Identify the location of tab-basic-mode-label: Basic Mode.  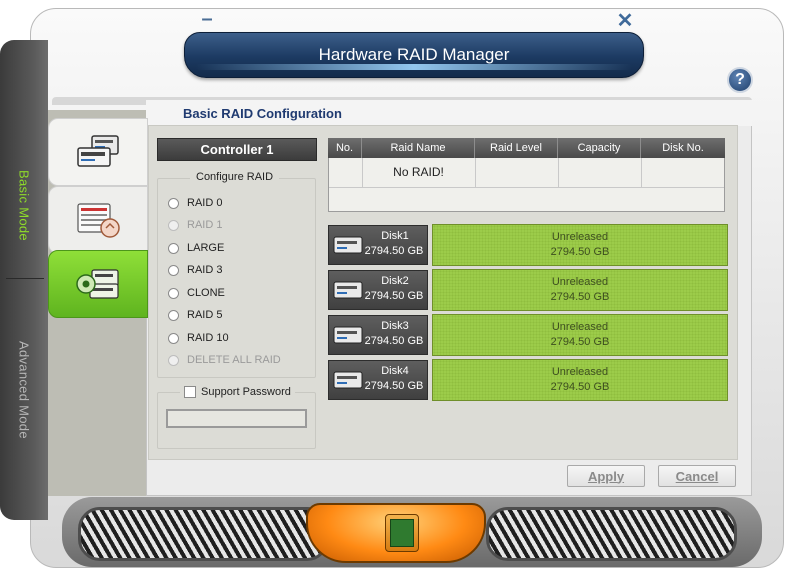
(24, 205).